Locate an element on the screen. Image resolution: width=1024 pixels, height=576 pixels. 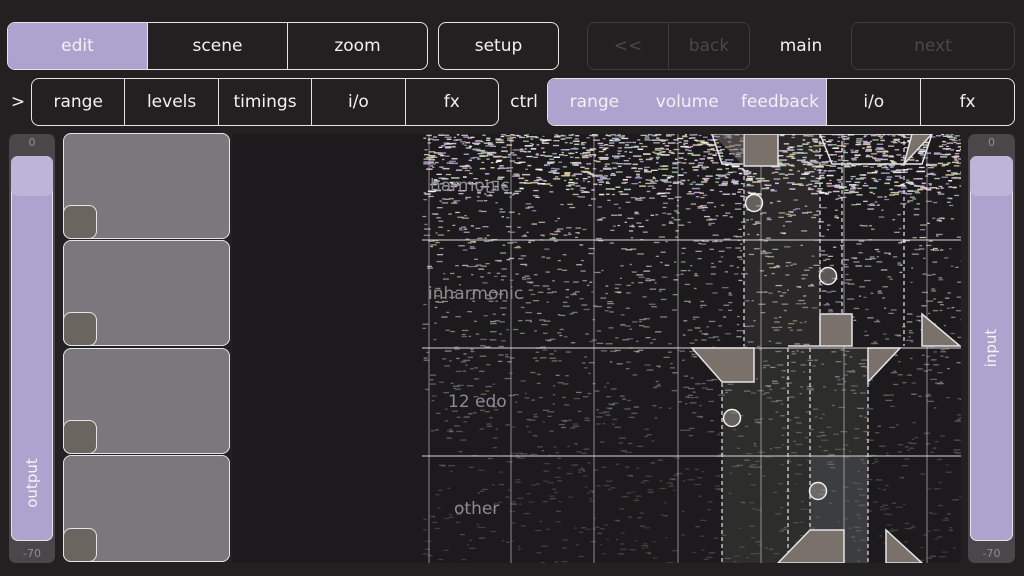
edit-mode-tabs: range levels timings i/o fx is located at coordinates (265, 102).